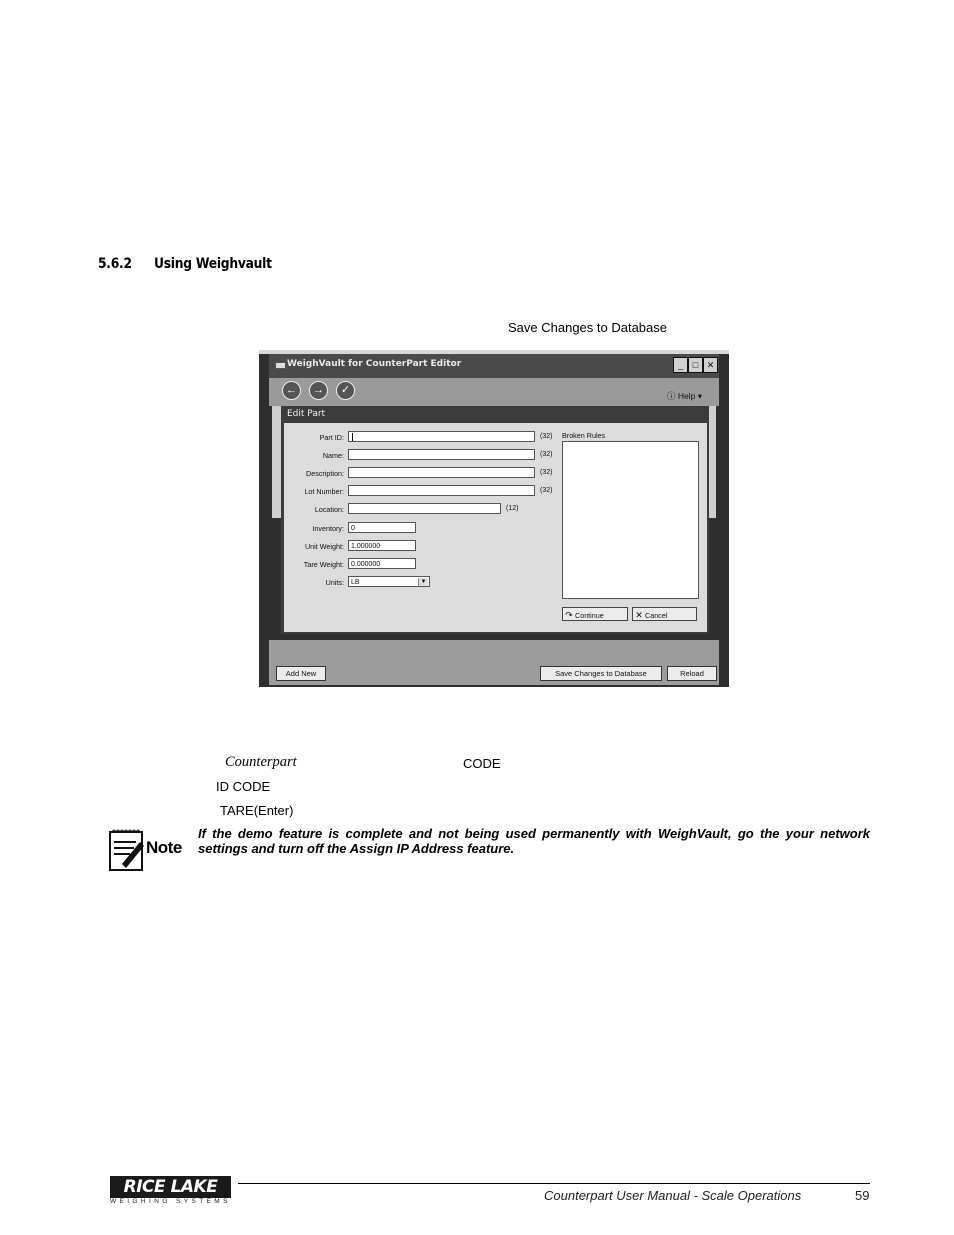 This screenshot has width=954, height=1235. Describe the element at coordinates (441, 490) in the screenshot. I see `lot-number-input` at that location.